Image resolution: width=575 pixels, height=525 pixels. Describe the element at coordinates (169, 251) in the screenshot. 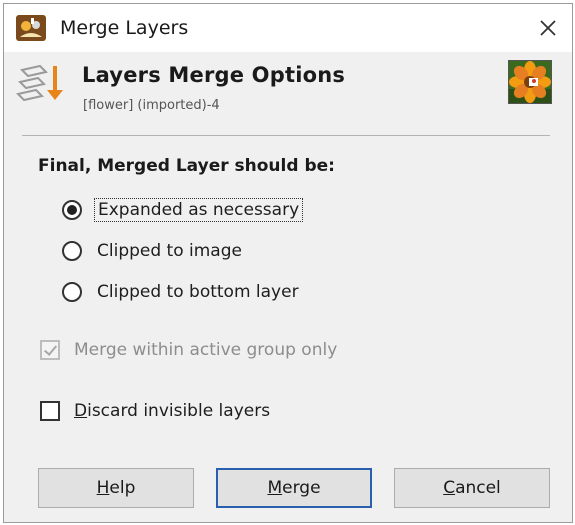

I see `radio-label: Clipped to image` at that location.